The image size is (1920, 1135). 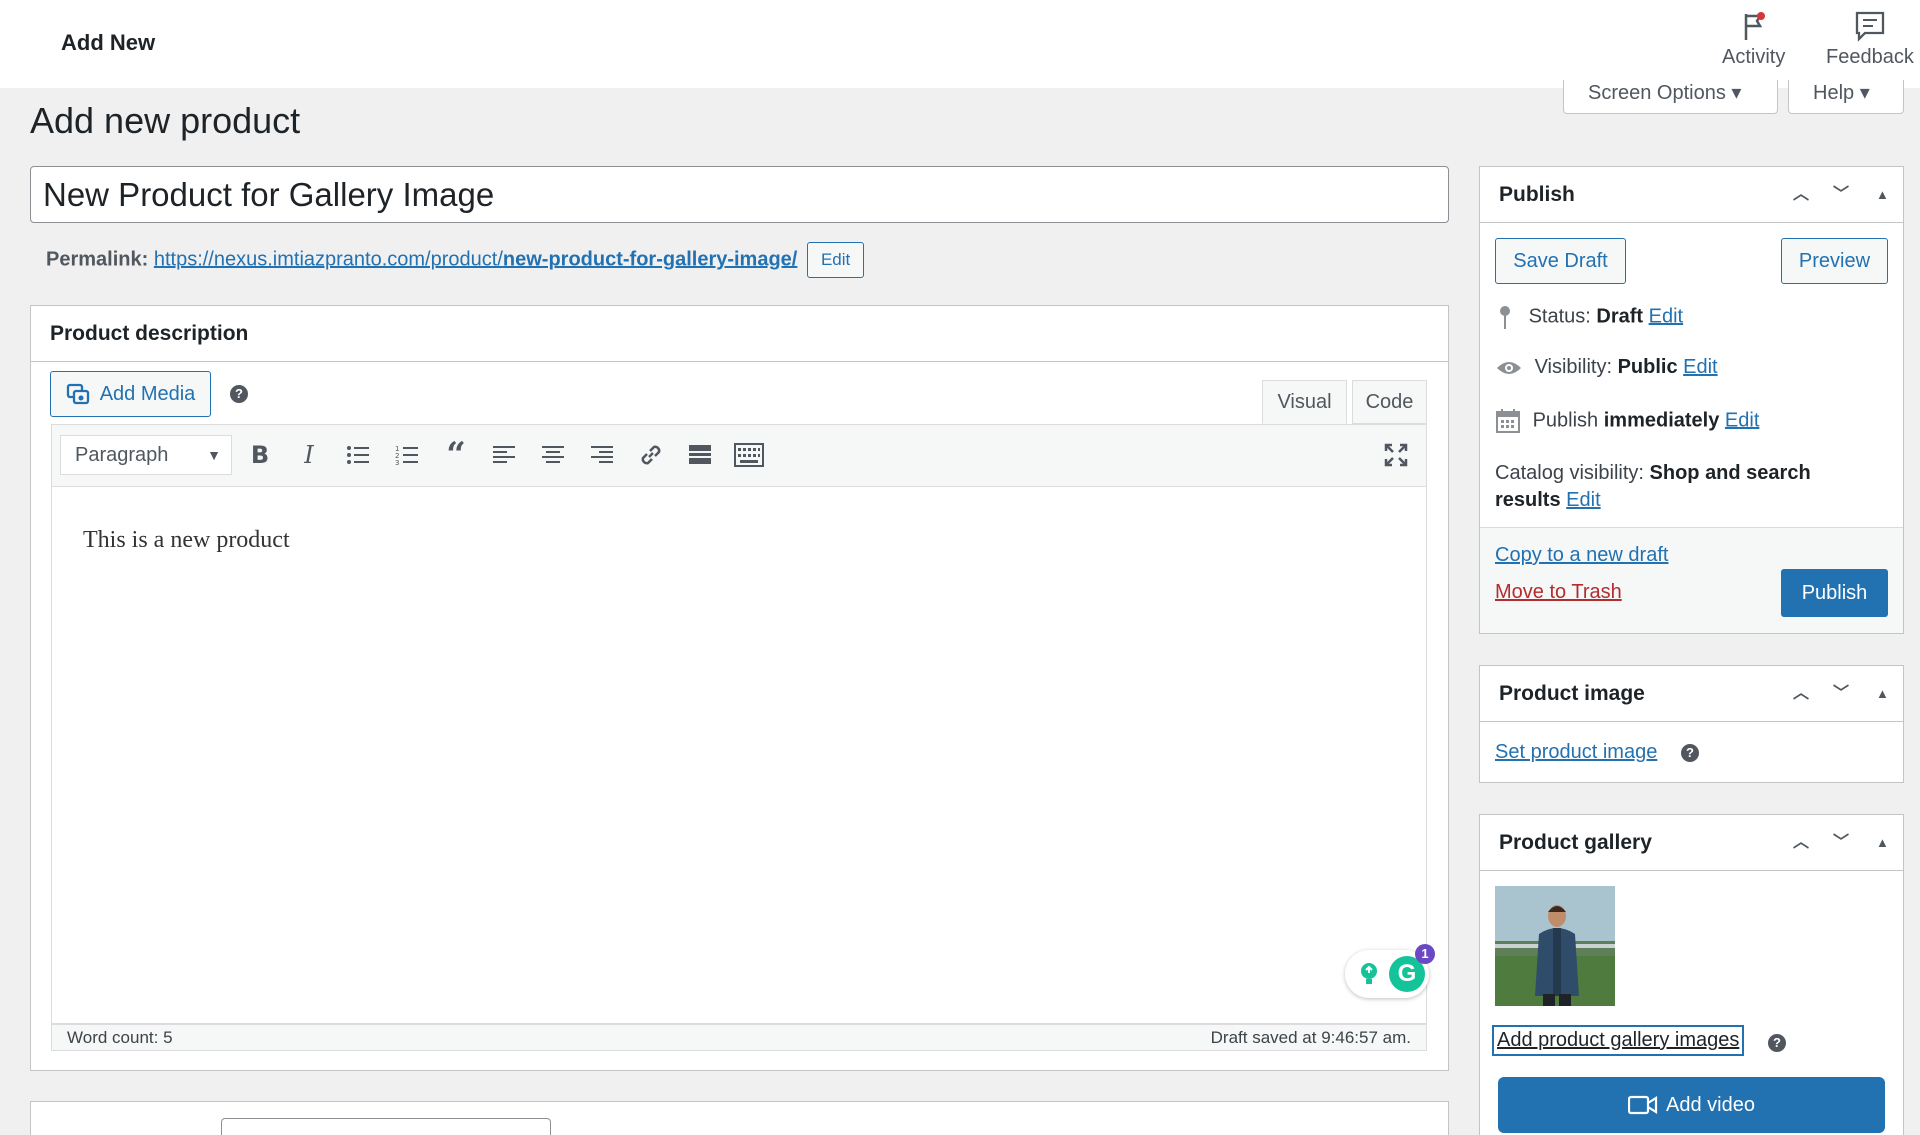 What do you see at coordinates (1369, 973) in the screenshot?
I see `lightbulb-icon` at bounding box center [1369, 973].